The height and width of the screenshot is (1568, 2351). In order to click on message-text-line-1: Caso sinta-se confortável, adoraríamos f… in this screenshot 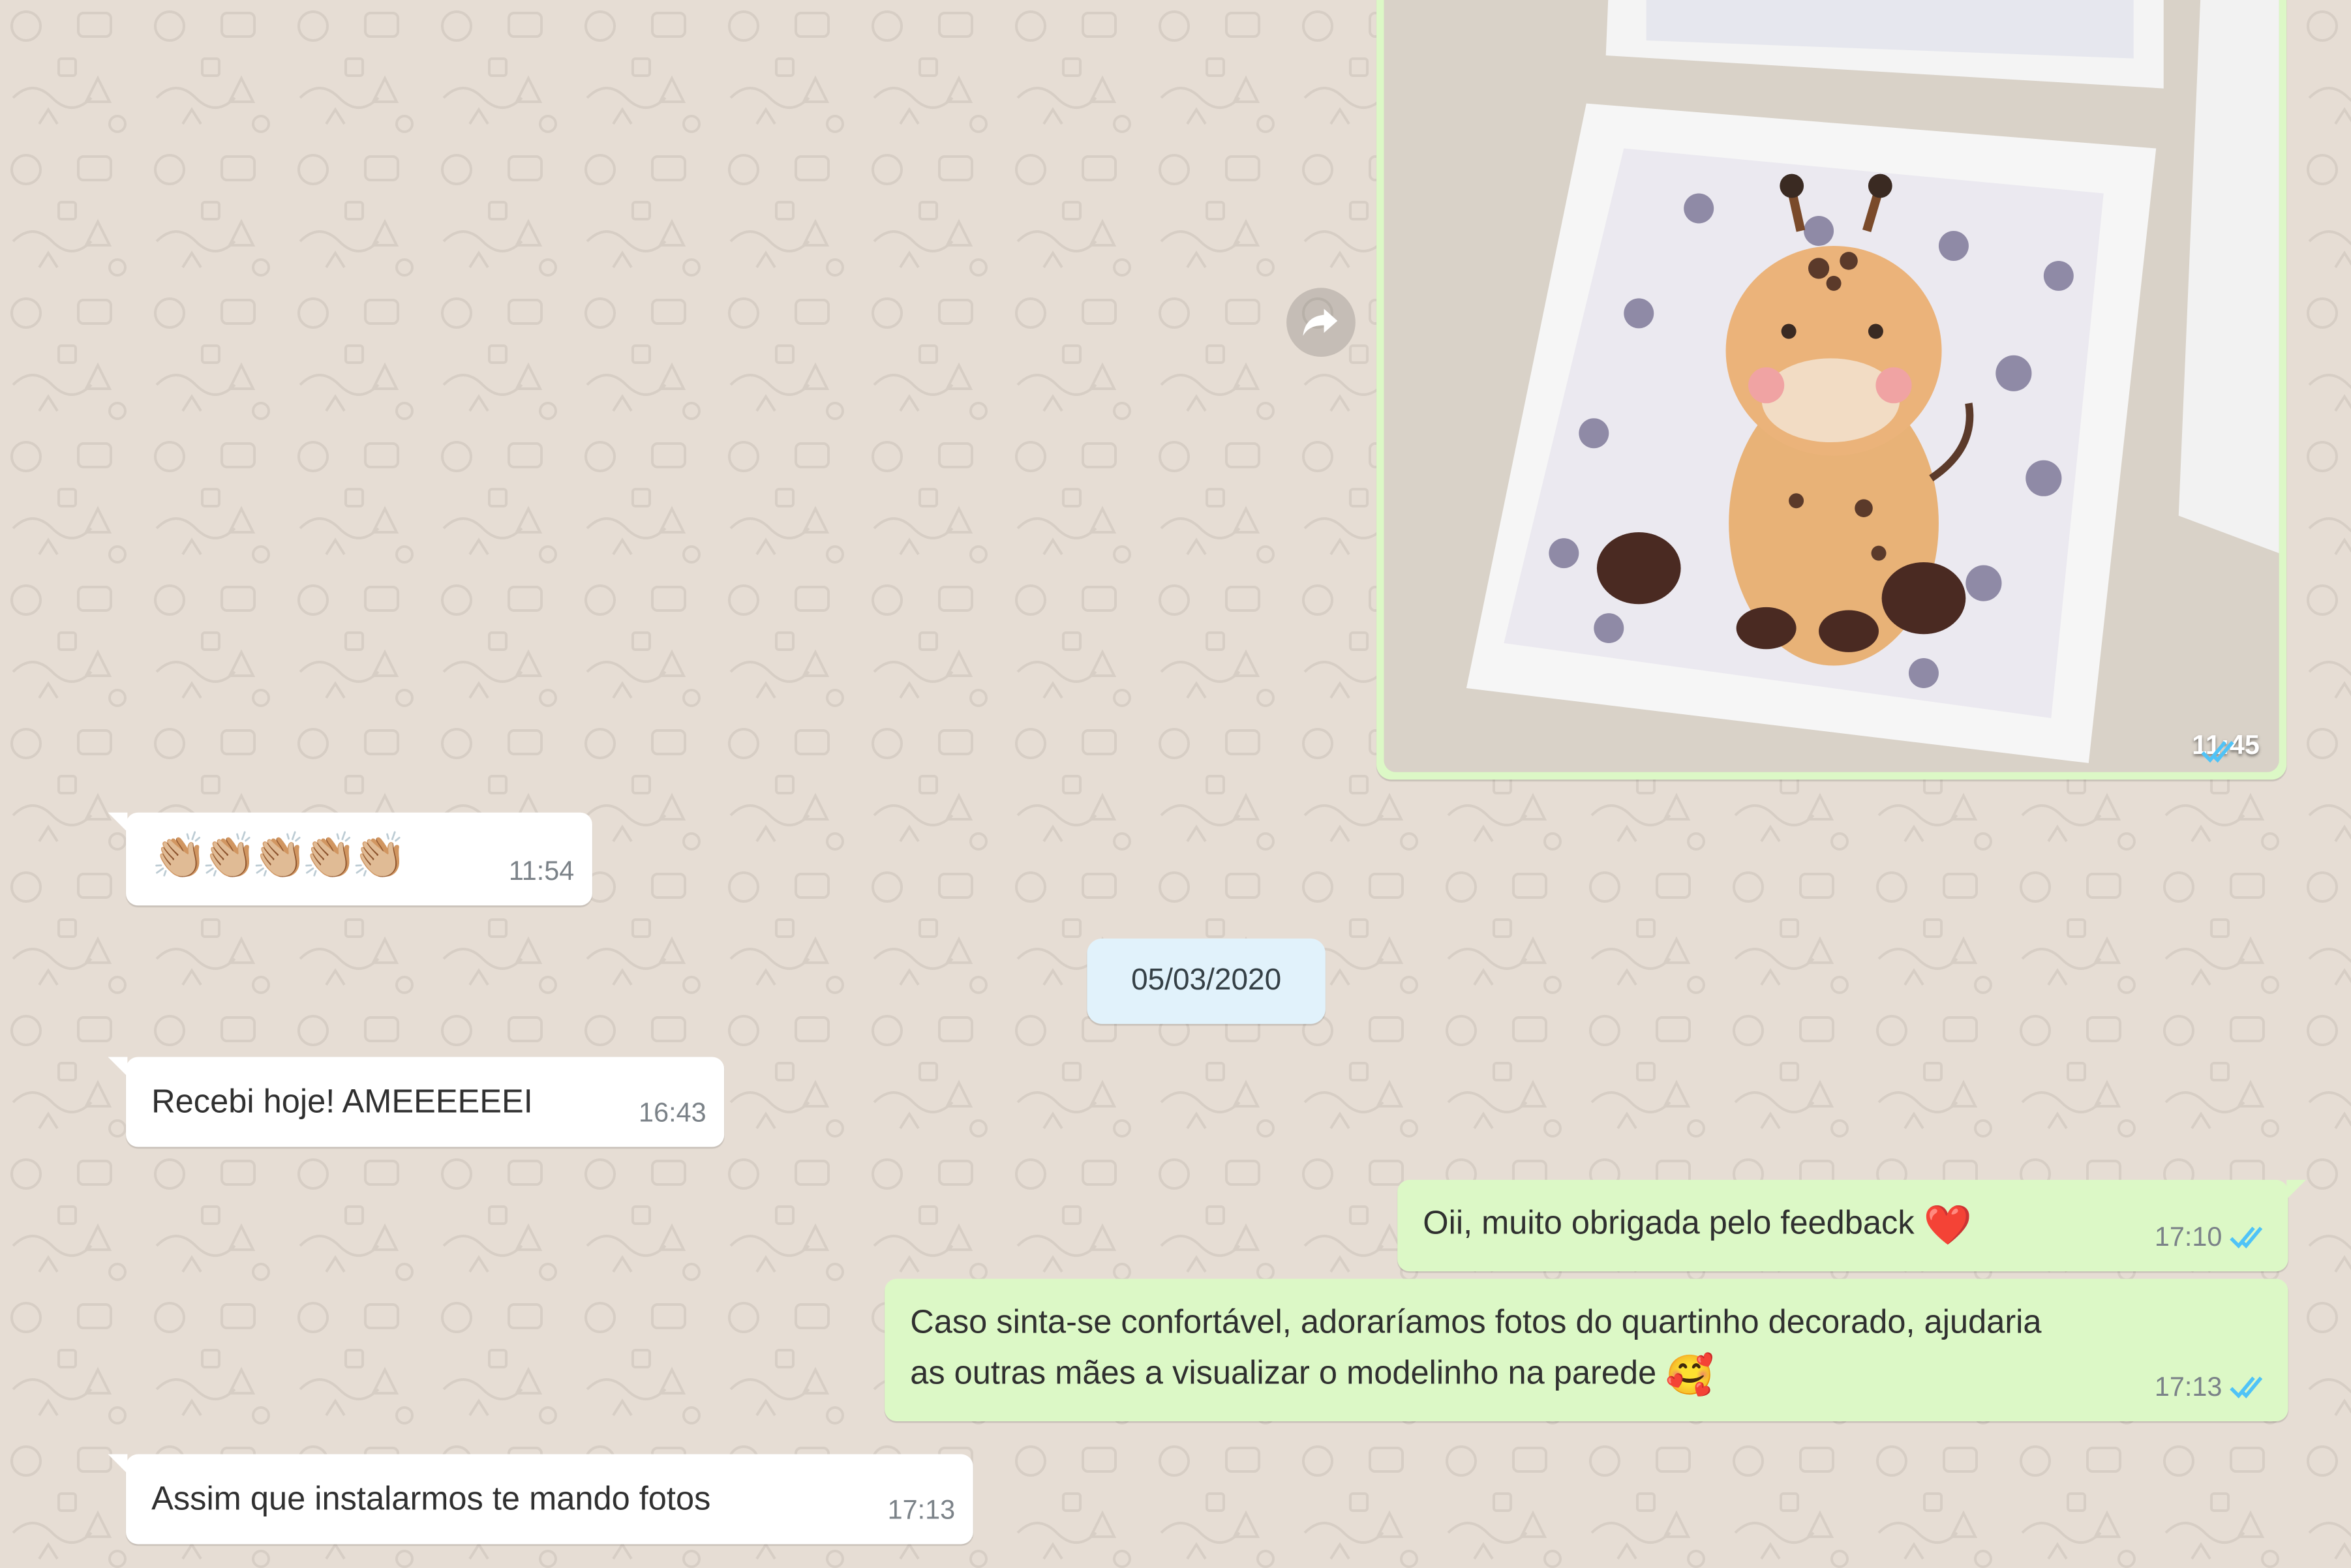, I will do `click(1476, 1321)`.